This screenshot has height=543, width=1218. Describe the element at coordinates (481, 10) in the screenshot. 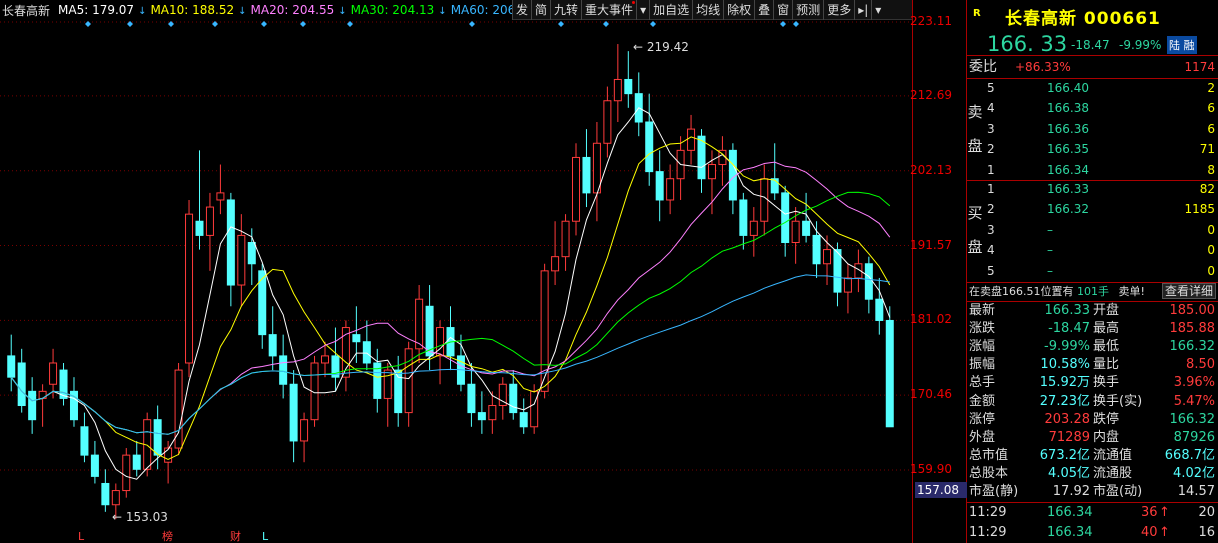

I see `ma-legend-item: MA60: 206.8(` at that location.